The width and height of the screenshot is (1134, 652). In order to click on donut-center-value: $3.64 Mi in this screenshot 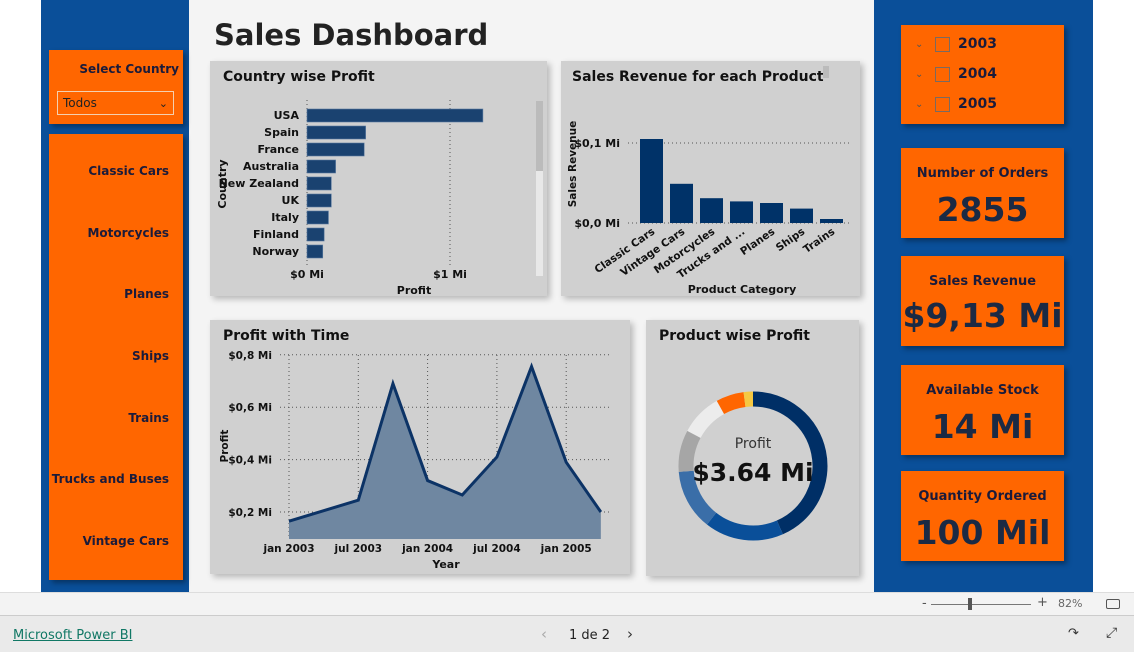, I will do `click(752, 472)`.